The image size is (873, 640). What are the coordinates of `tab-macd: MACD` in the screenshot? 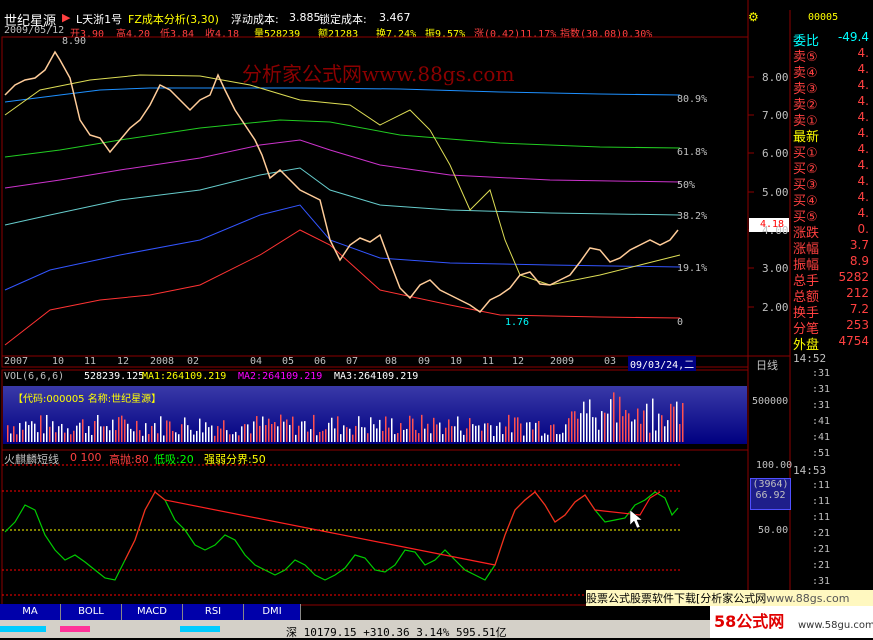 It's located at (152, 612).